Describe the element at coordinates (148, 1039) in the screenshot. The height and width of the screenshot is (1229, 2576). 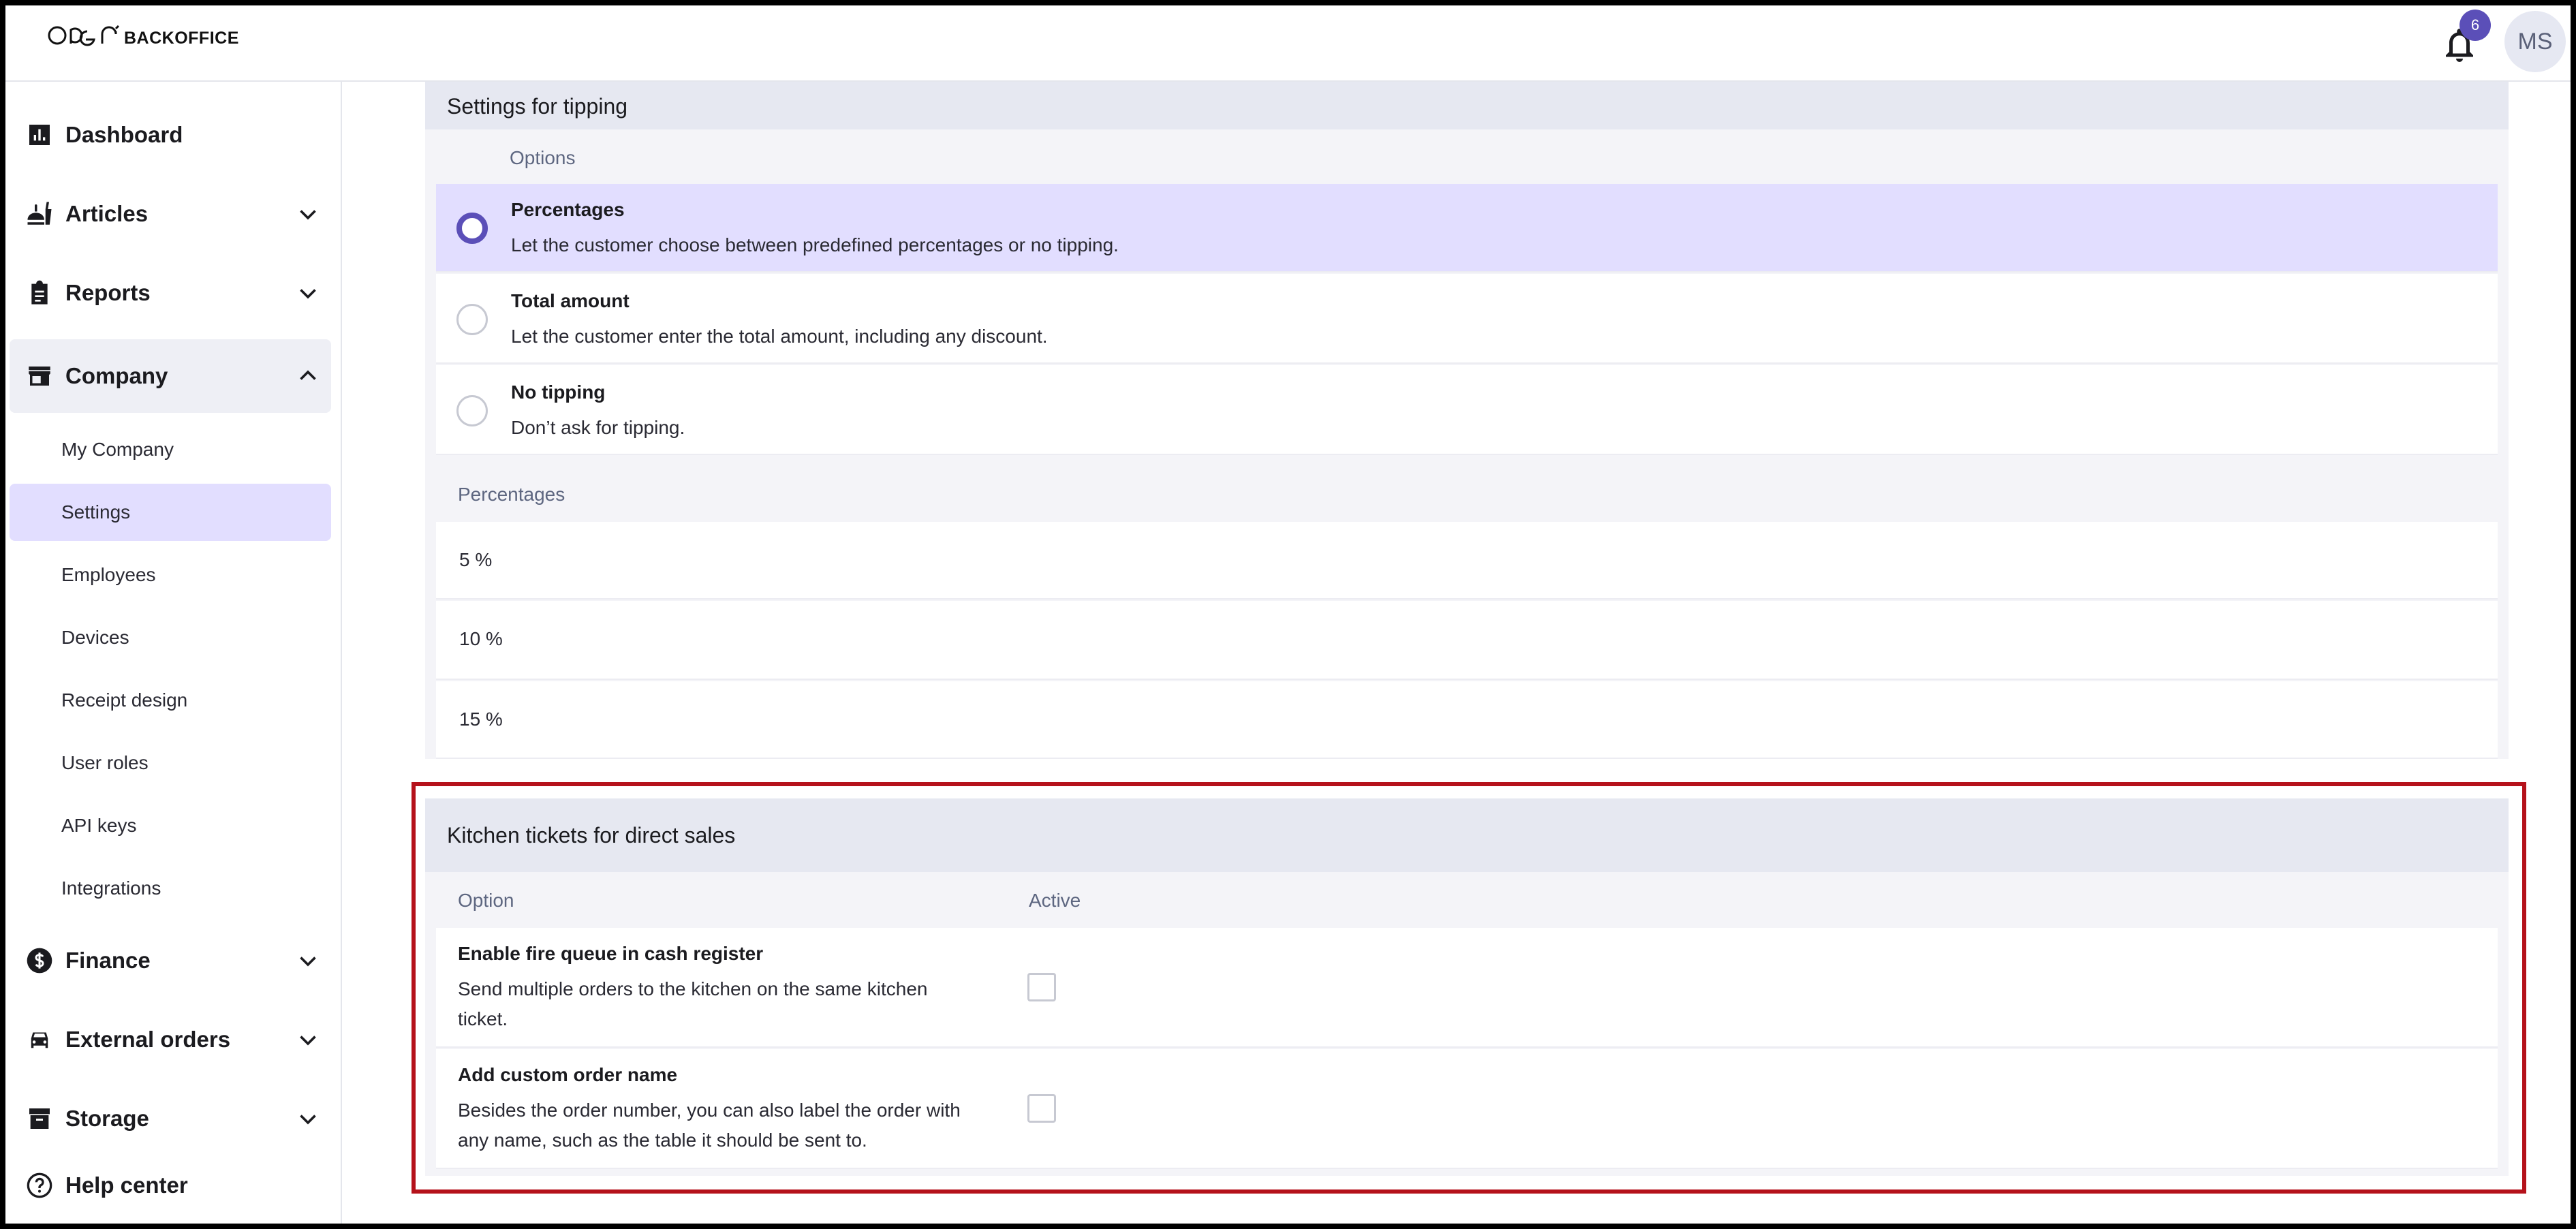
I see `sidebar-item-label: External orders` at that location.